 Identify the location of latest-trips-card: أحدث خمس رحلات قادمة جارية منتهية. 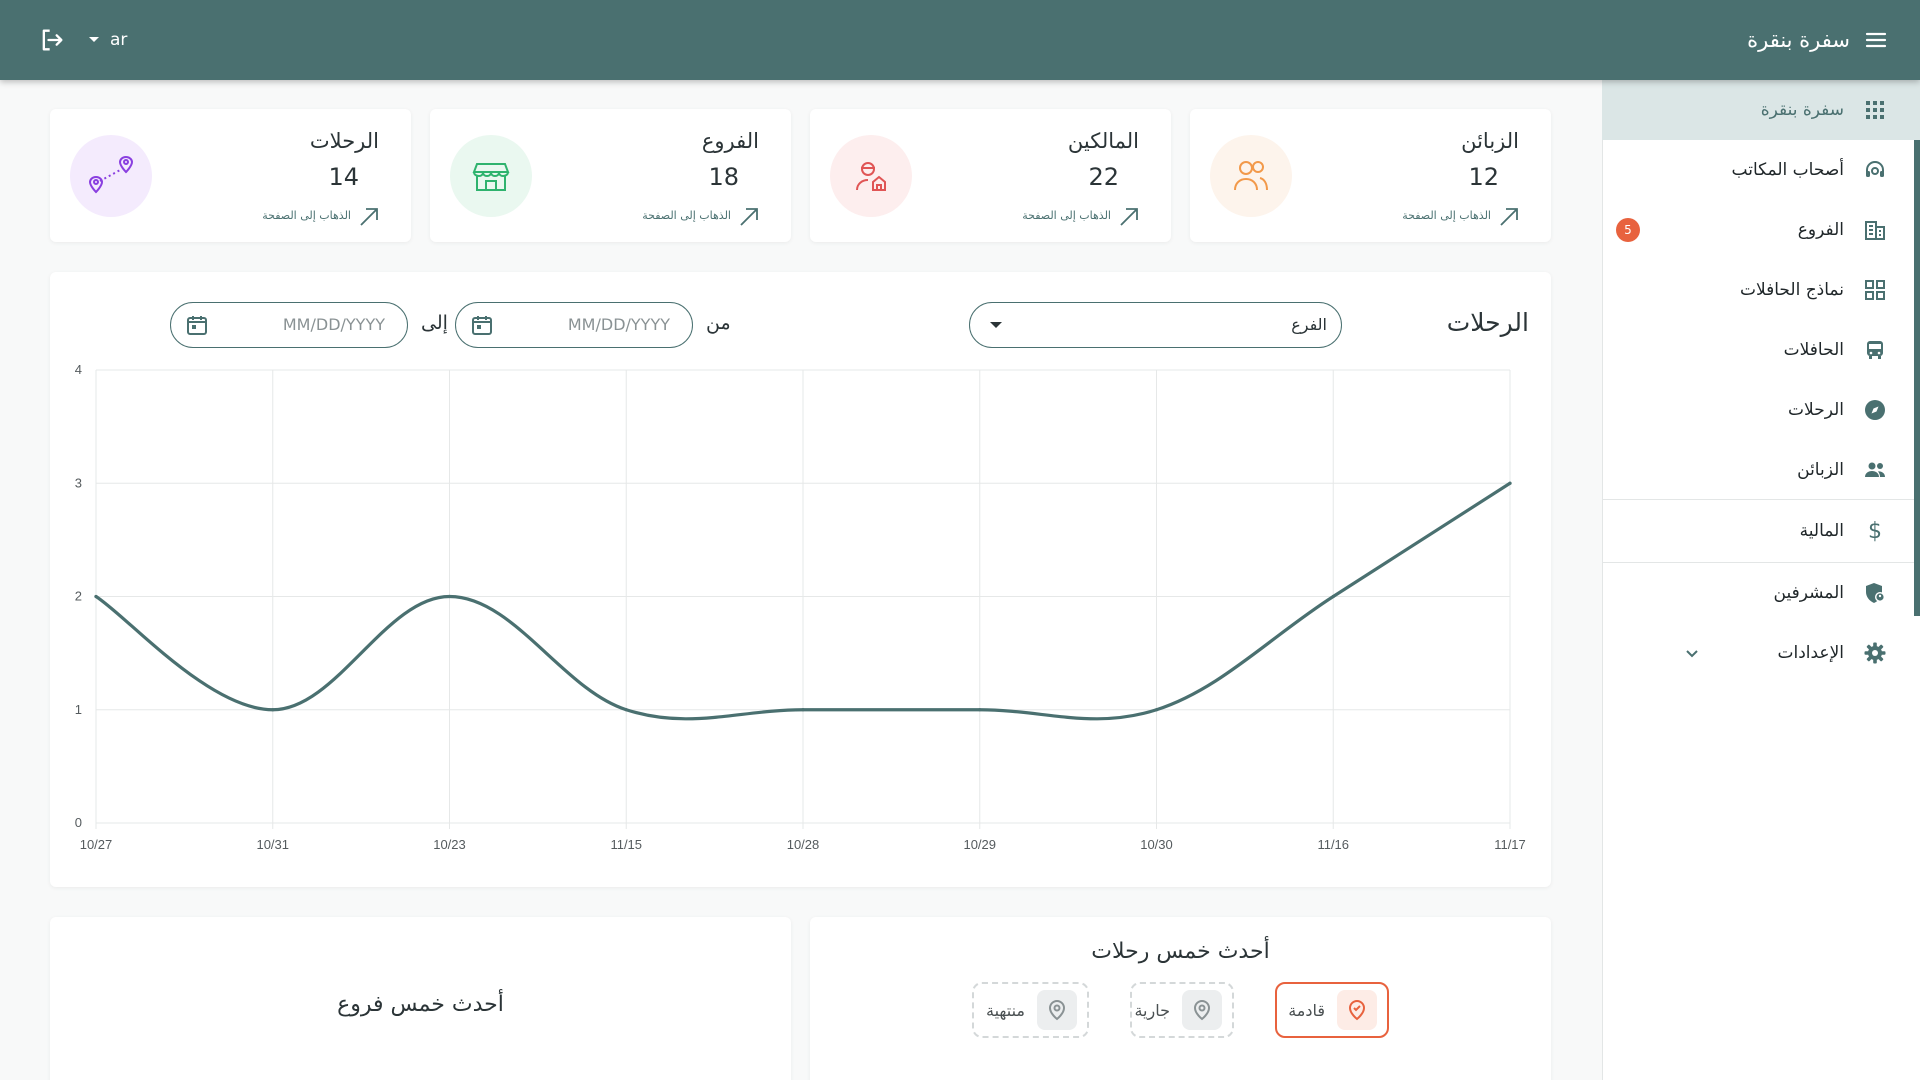
(1180, 998).